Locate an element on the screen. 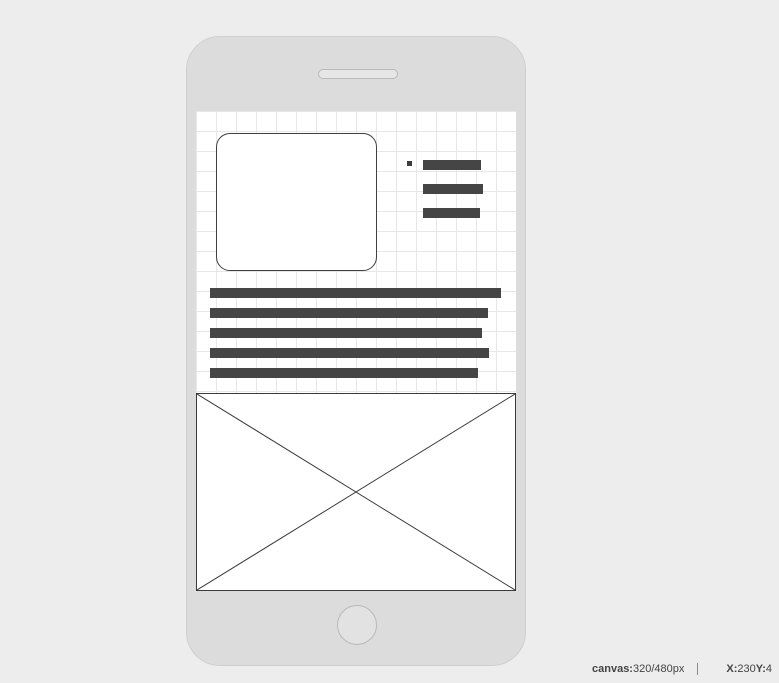  status-bar: canvas: 320/480px X: 230 Y: 4 is located at coordinates (682, 669).